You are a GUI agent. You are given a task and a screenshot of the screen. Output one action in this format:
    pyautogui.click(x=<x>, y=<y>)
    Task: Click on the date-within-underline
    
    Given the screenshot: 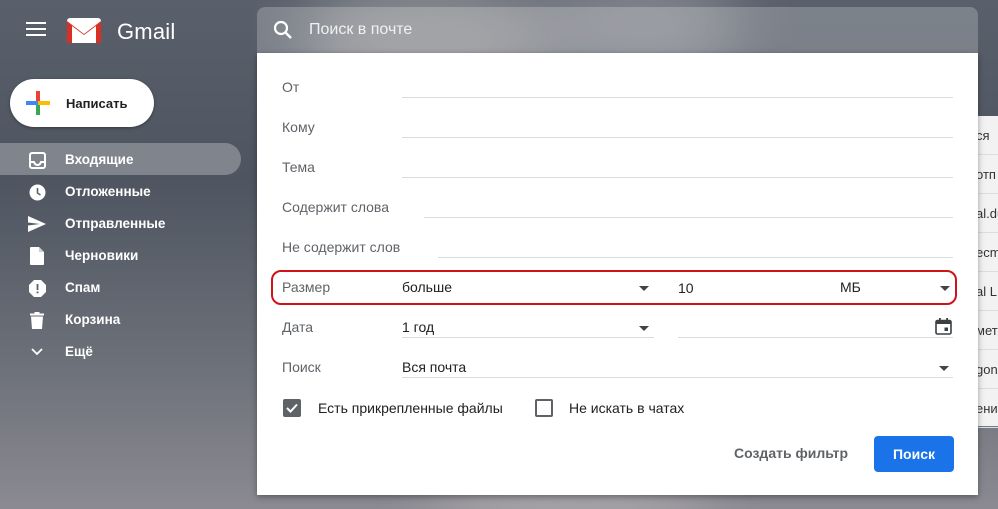 What is the action you would take?
    pyautogui.click(x=528, y=337)
    